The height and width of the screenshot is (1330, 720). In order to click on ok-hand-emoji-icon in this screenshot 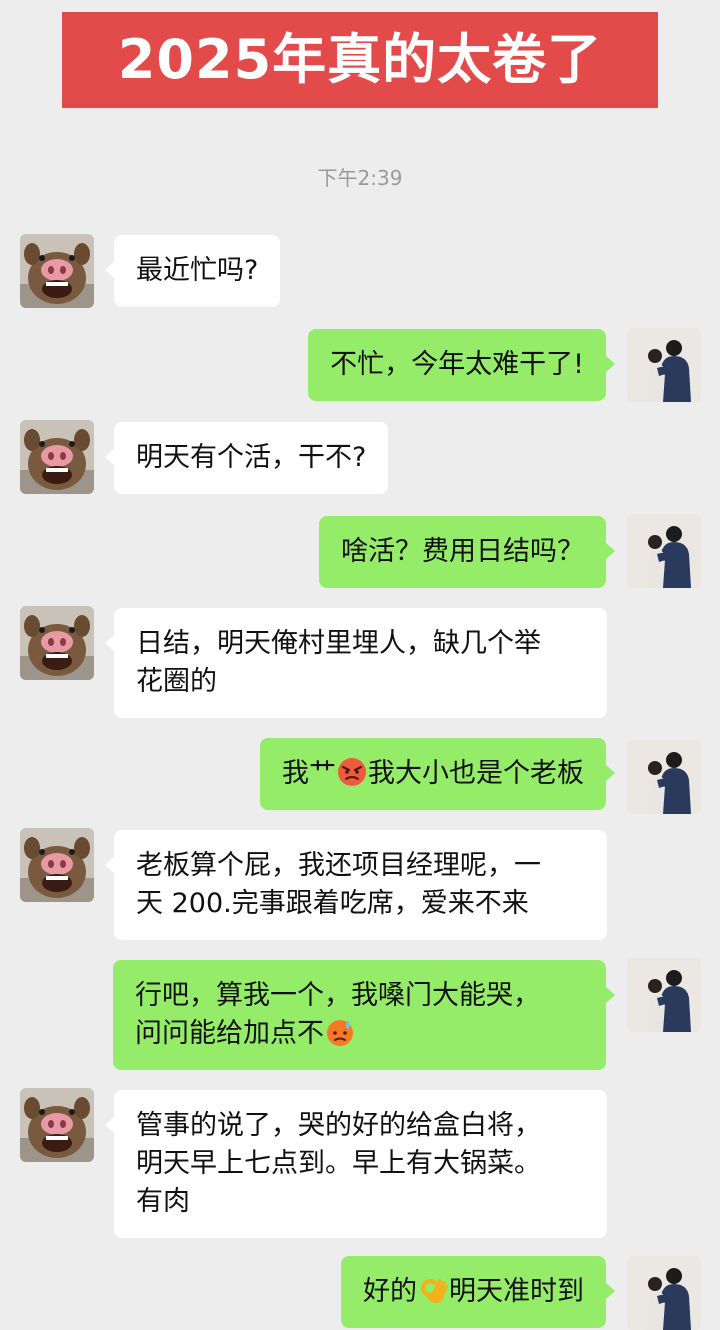, I will do `click(434, 1292)`.